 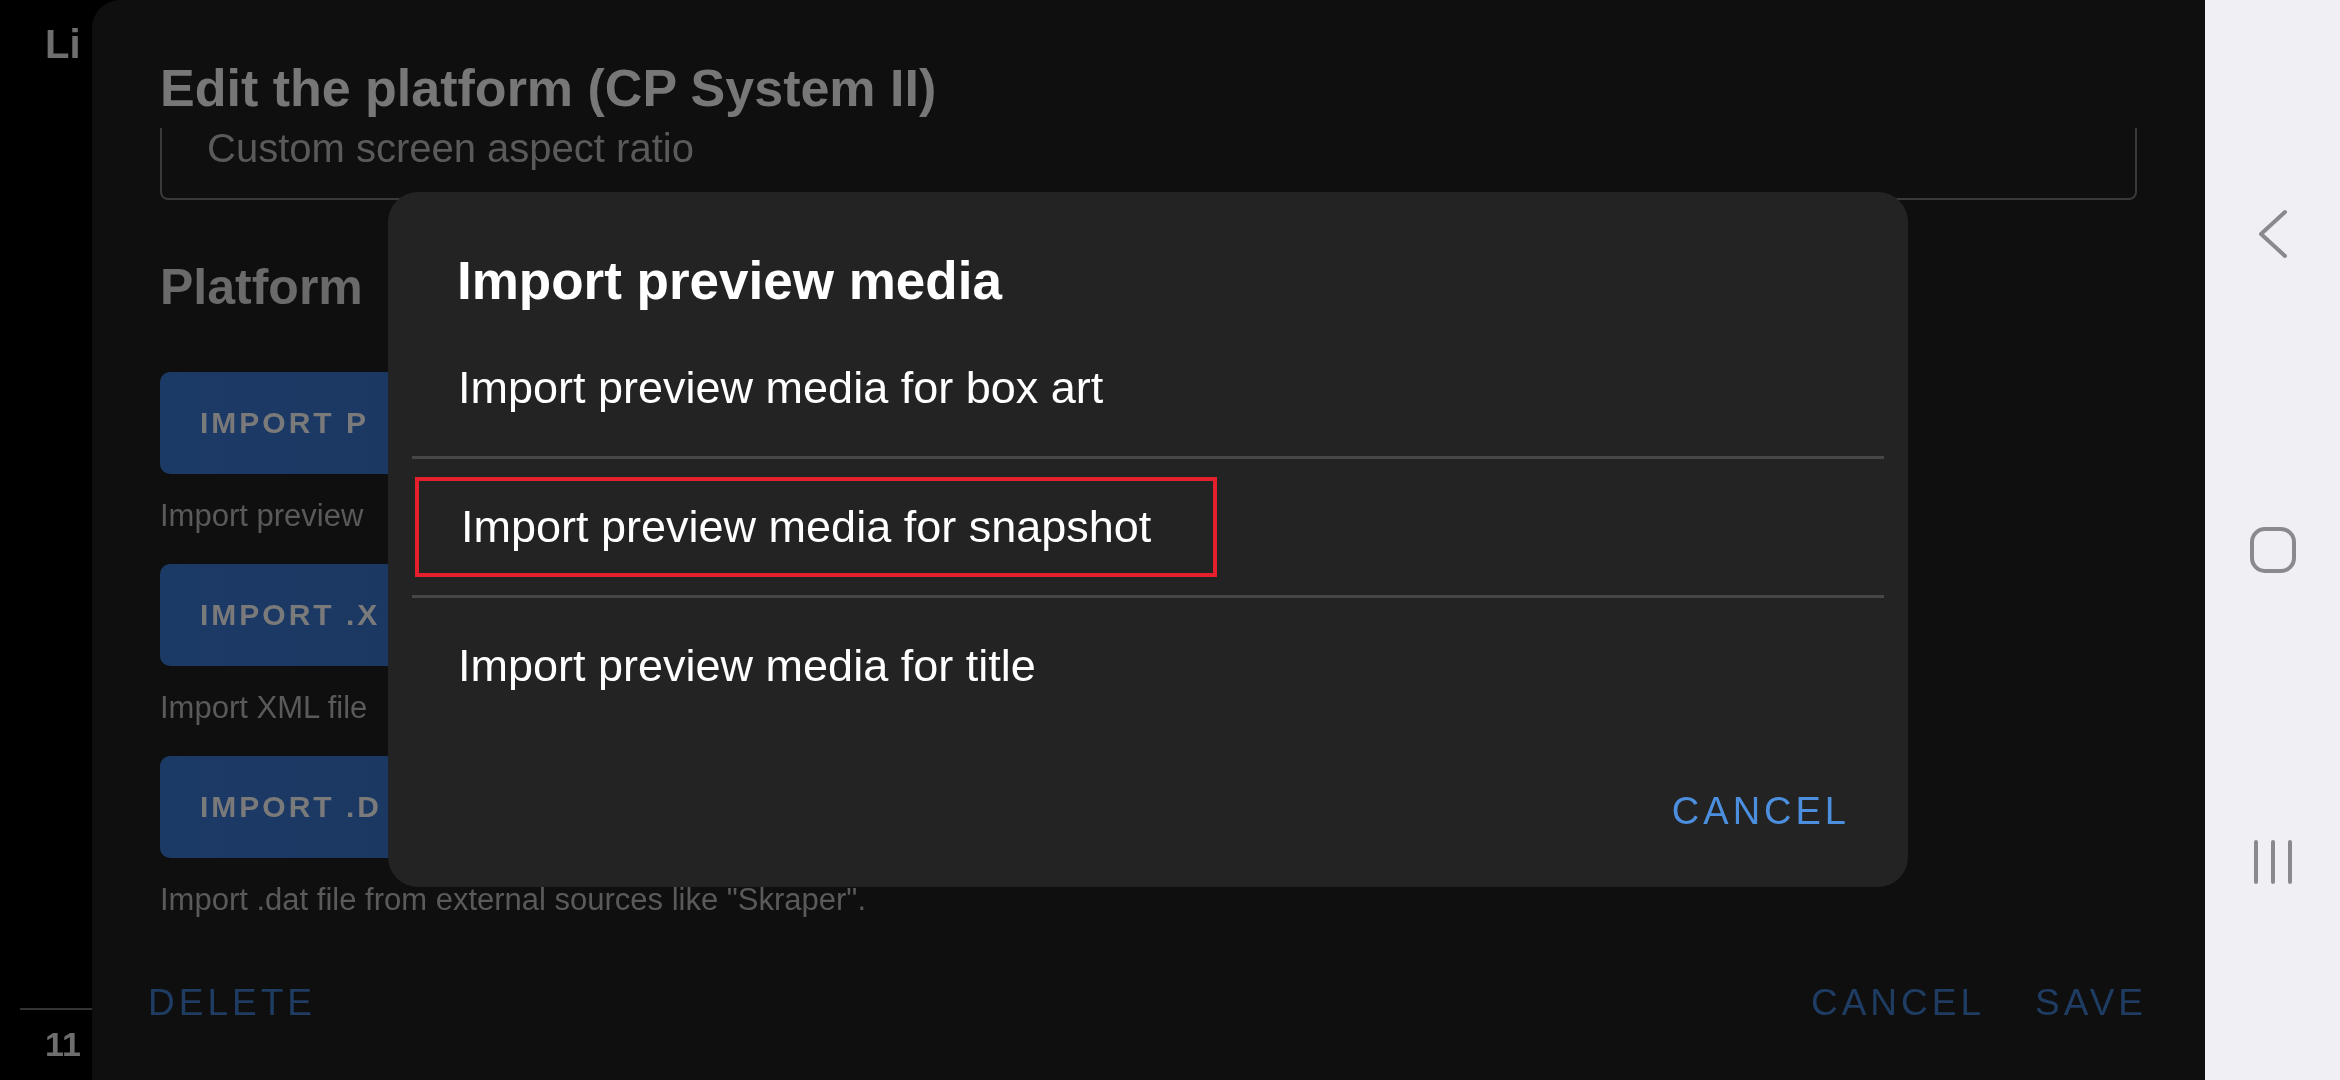 I want to click on count-text: 11, so click(x=63, y=1044).